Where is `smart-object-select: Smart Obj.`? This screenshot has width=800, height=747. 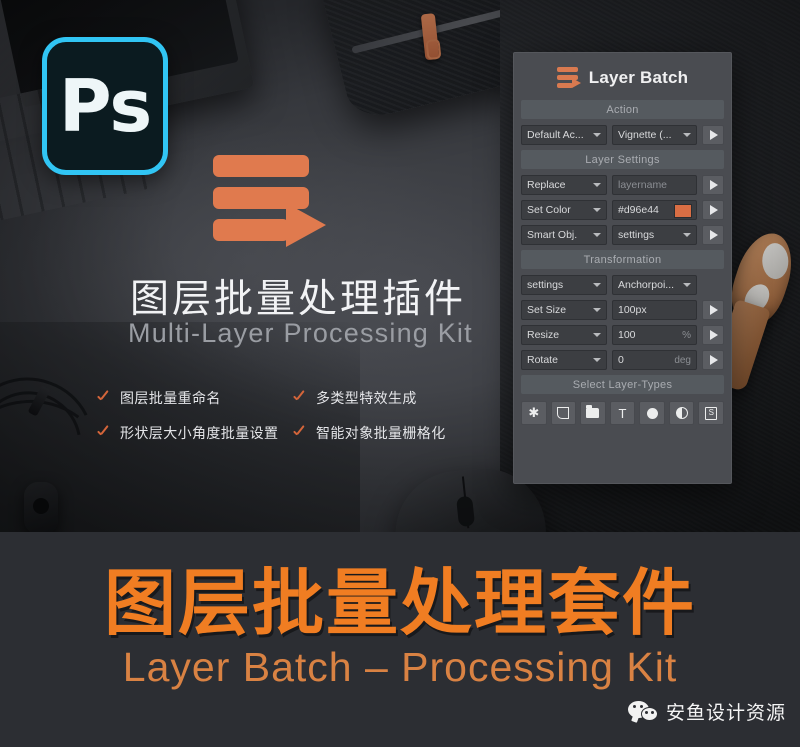
smart-object-select: Smart Obj. is located at coordinates (564, 235).